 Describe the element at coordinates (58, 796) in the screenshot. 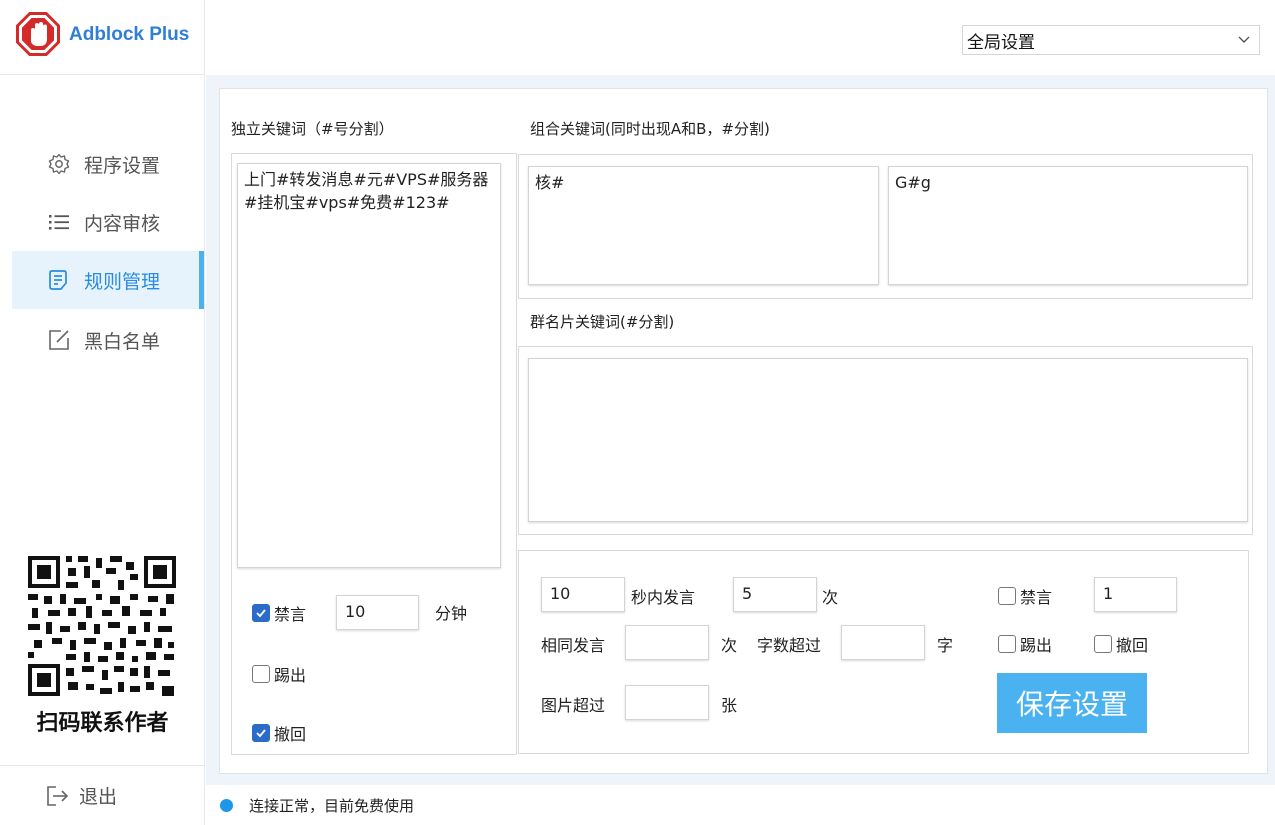

I see `logout-icon` at that location.